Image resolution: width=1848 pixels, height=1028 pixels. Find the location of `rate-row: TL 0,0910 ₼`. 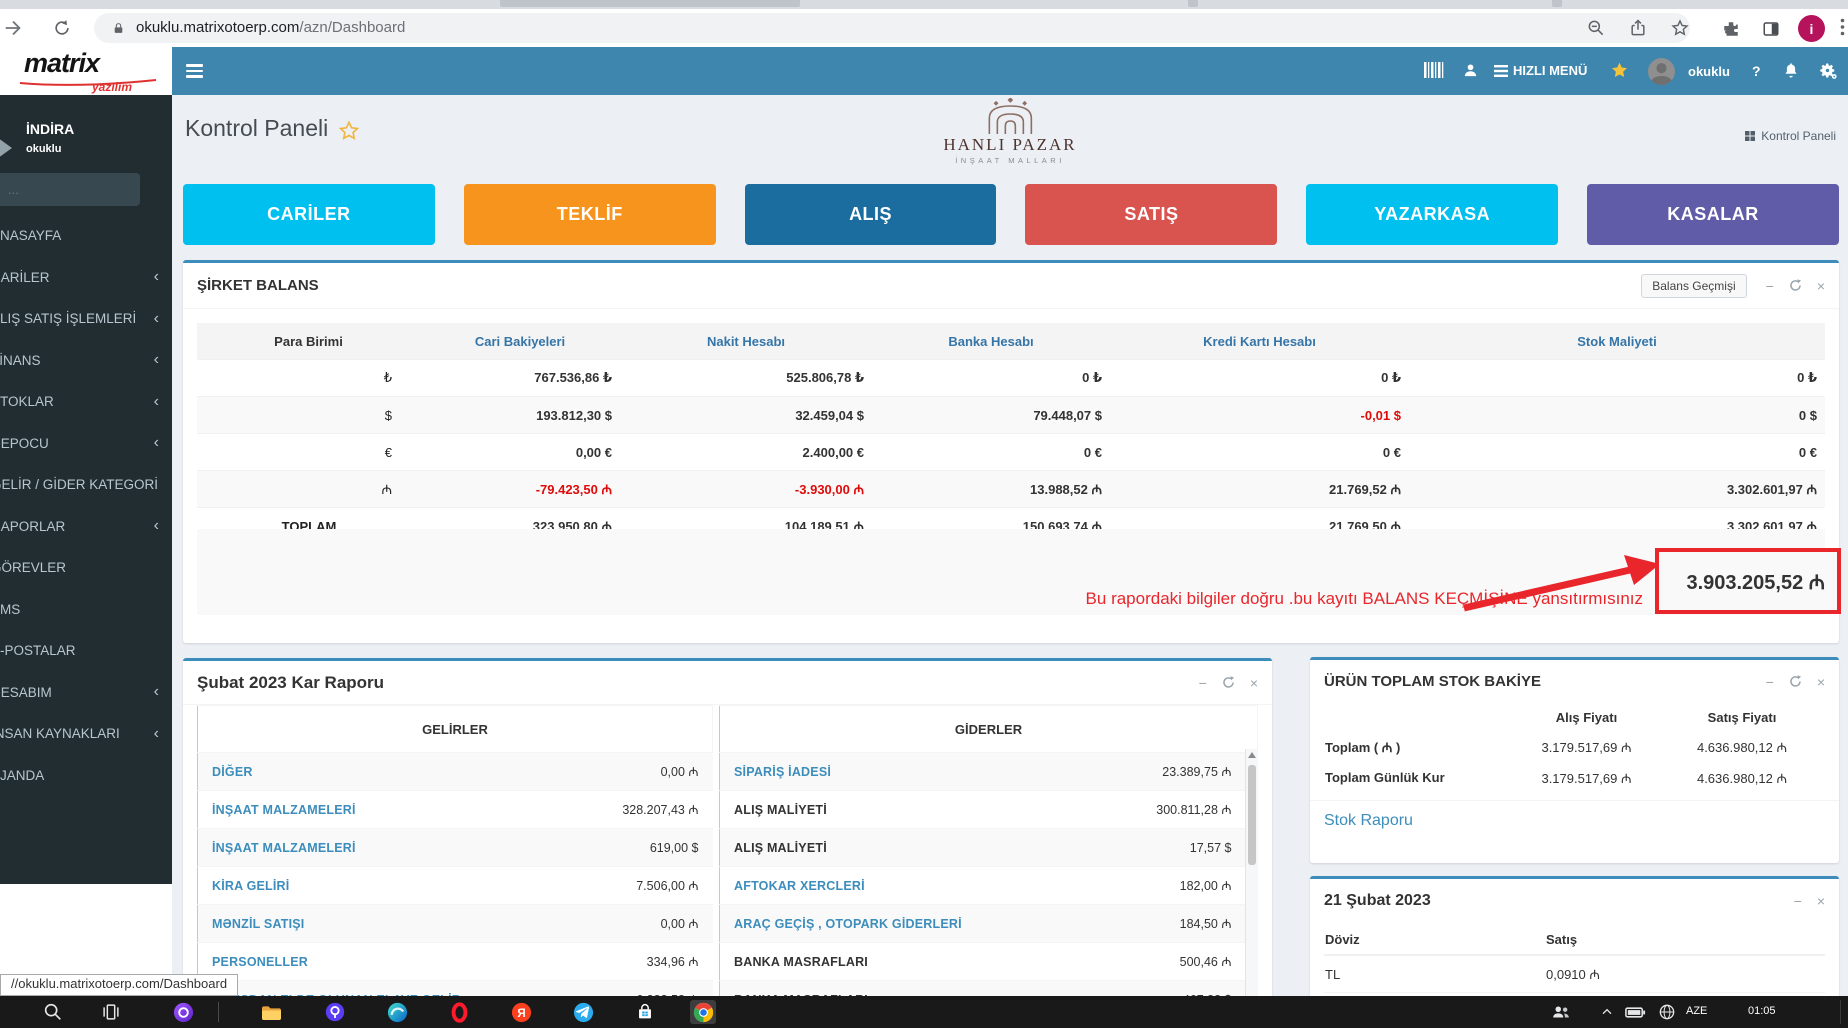

rate-row: TL 0,0910 ₼ is located at coordinates (1574, 974).